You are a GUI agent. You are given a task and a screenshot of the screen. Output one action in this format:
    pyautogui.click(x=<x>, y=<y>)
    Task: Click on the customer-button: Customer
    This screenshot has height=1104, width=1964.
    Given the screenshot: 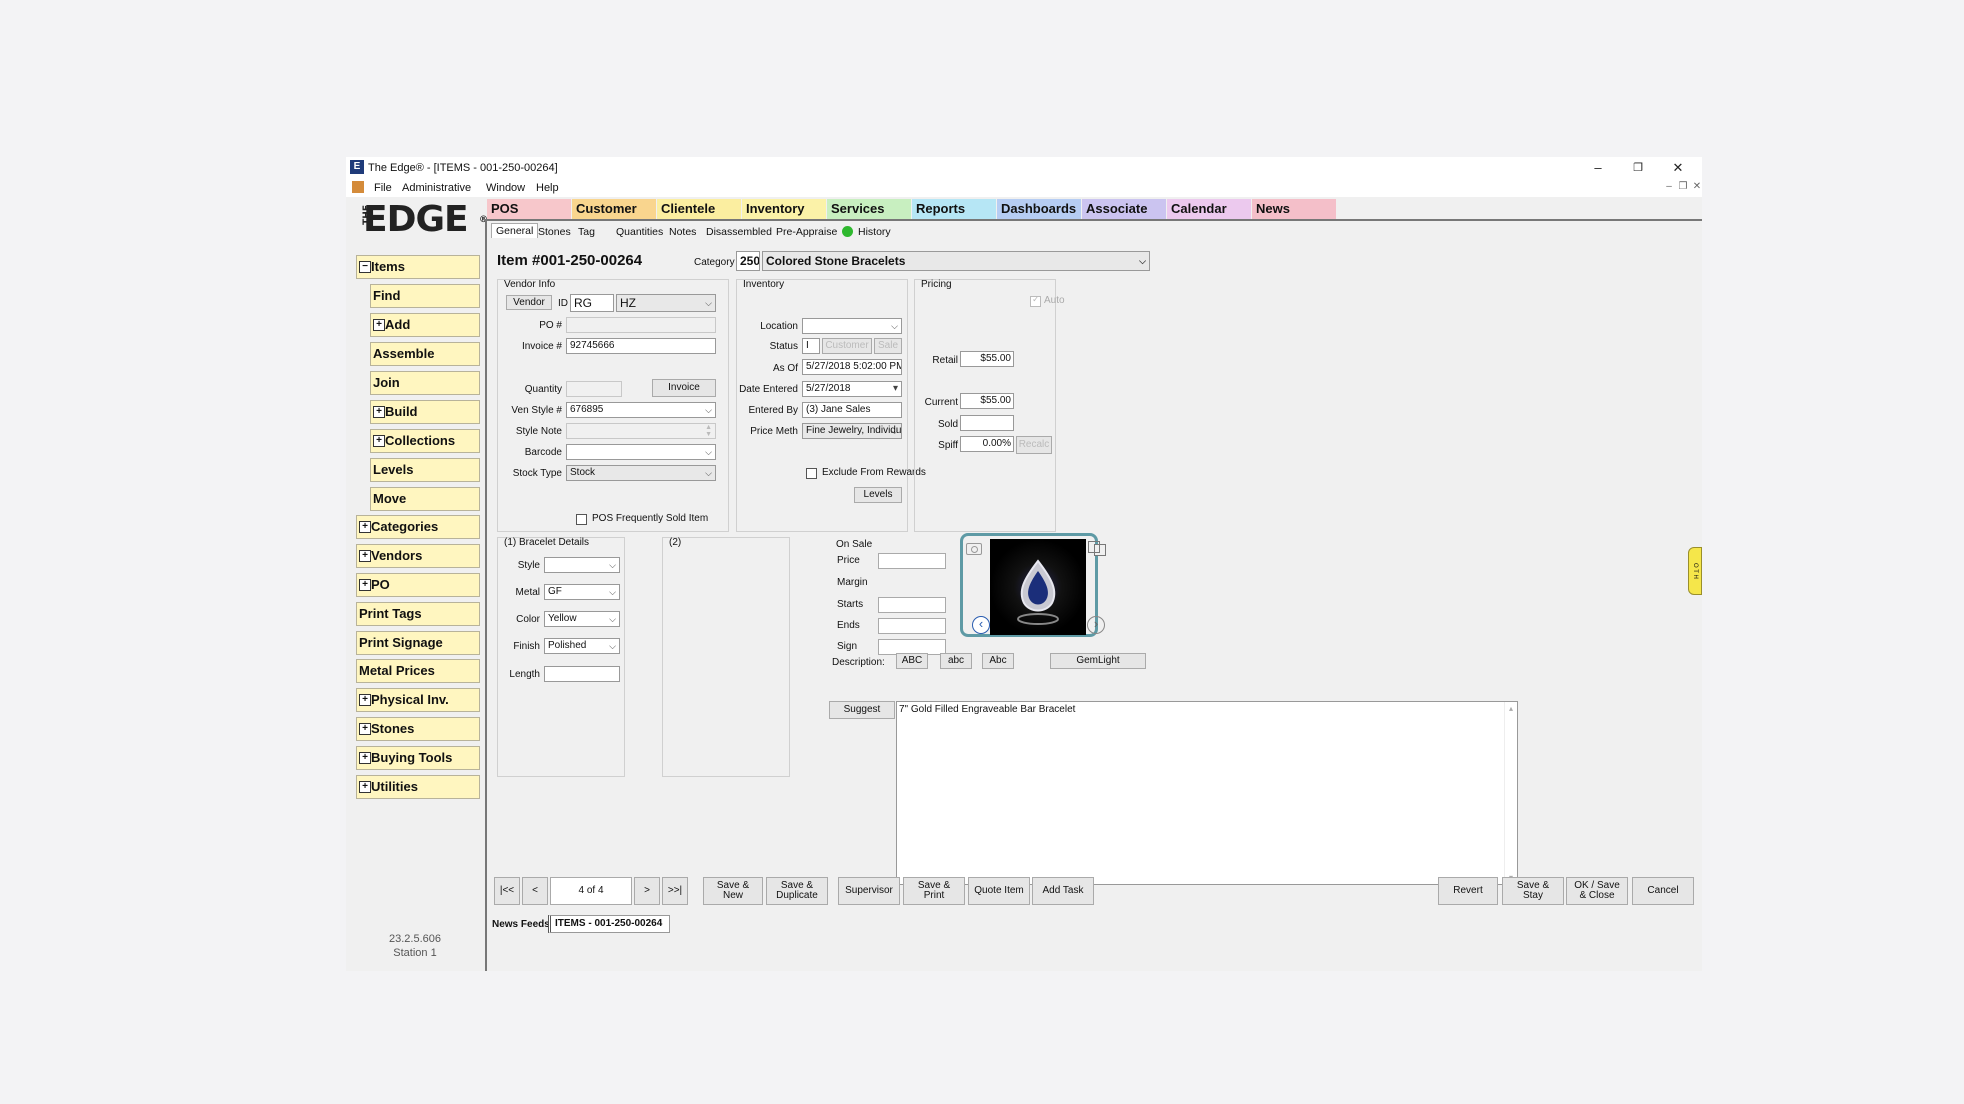 What is the action you would take?
    pyautogui.click(x=847, y=346)
    